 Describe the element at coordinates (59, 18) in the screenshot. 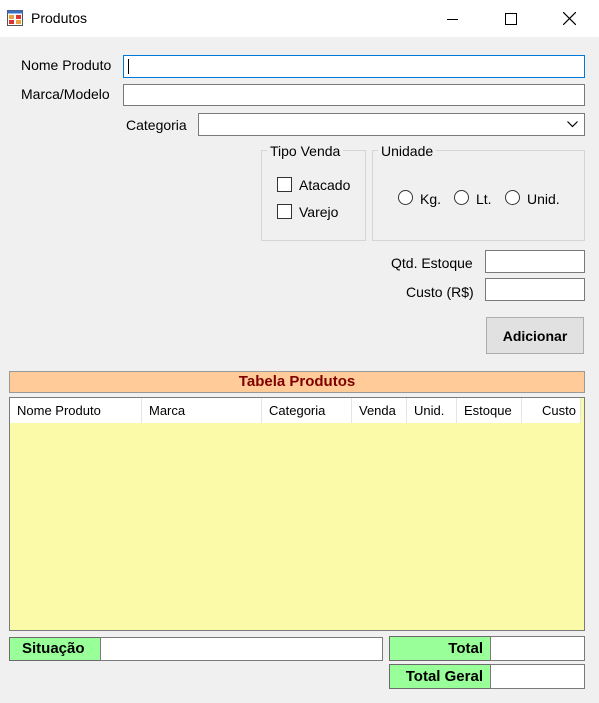

I see `window-title: Produtos` at that location.